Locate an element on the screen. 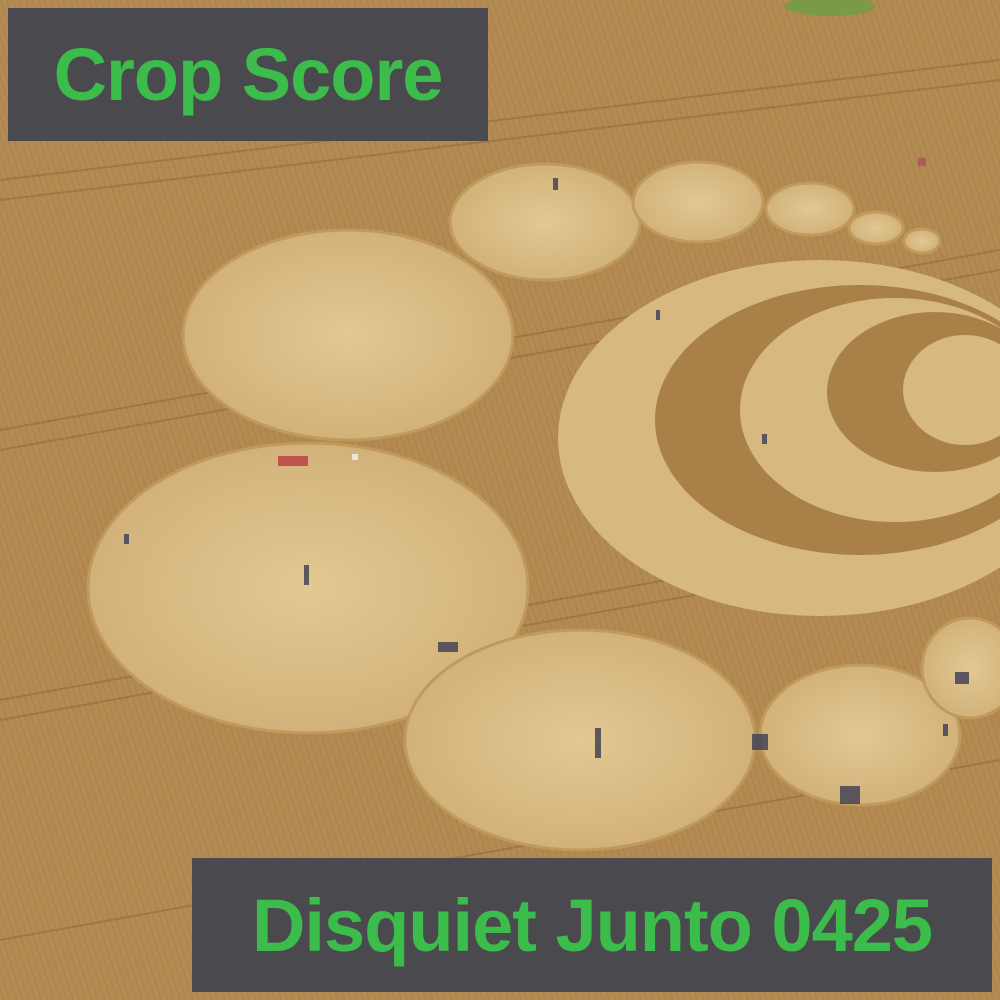  subtitle-text: Disquiet Junto 0425 is located at coordinates (592, 925).